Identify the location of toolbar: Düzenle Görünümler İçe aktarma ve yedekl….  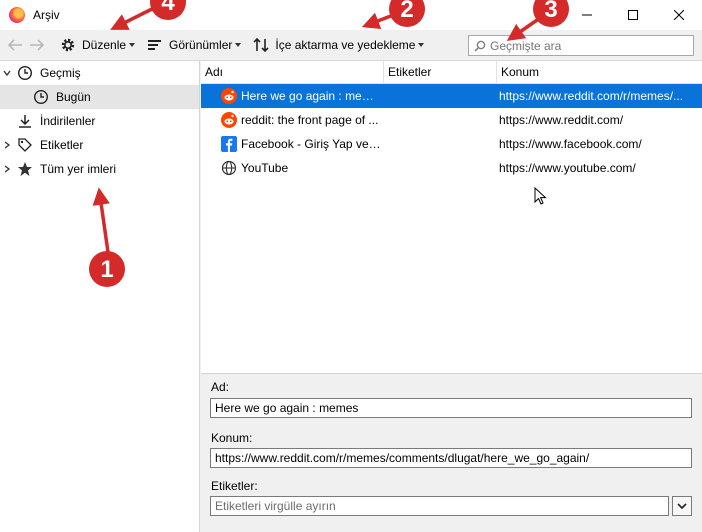
(351, 45).